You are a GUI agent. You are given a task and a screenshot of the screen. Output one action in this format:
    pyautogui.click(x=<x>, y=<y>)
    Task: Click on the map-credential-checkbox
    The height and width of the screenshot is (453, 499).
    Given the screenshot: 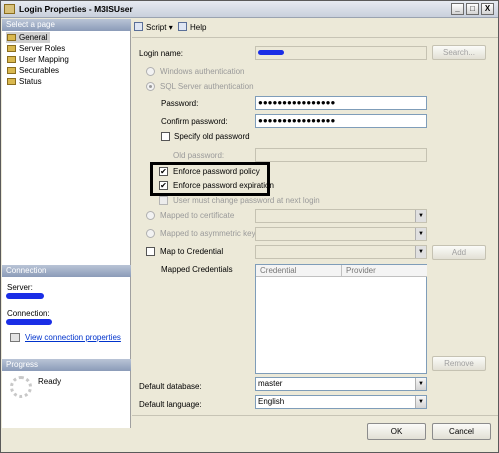 What is the action you would take?
    pyautogui.click(x=150, y=251)
    